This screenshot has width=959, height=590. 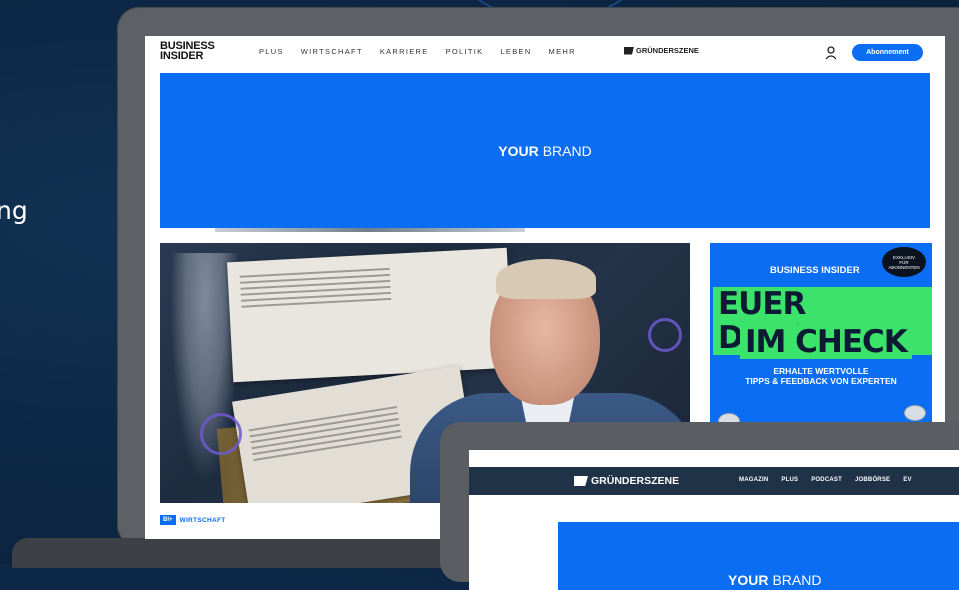 What do you see at coordinates (370, 315) in the screenshot?
I see `letter-paper` at bounding box center [370, 315].